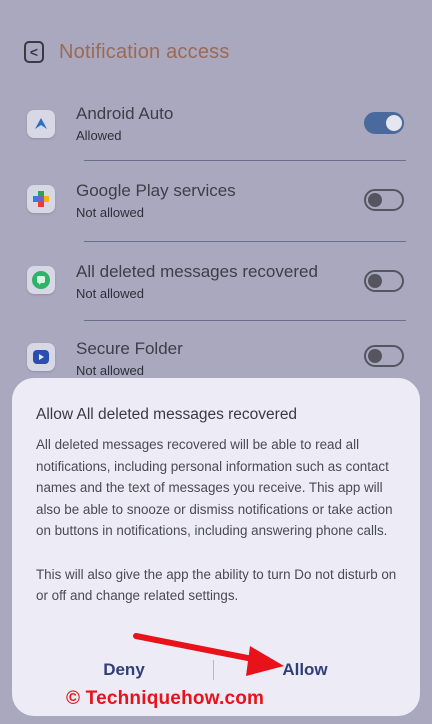 Image resolution: width=432 pixels, height=724 pixels. I want to click on app-name: All deleted messages recovered, so click(197, 271).